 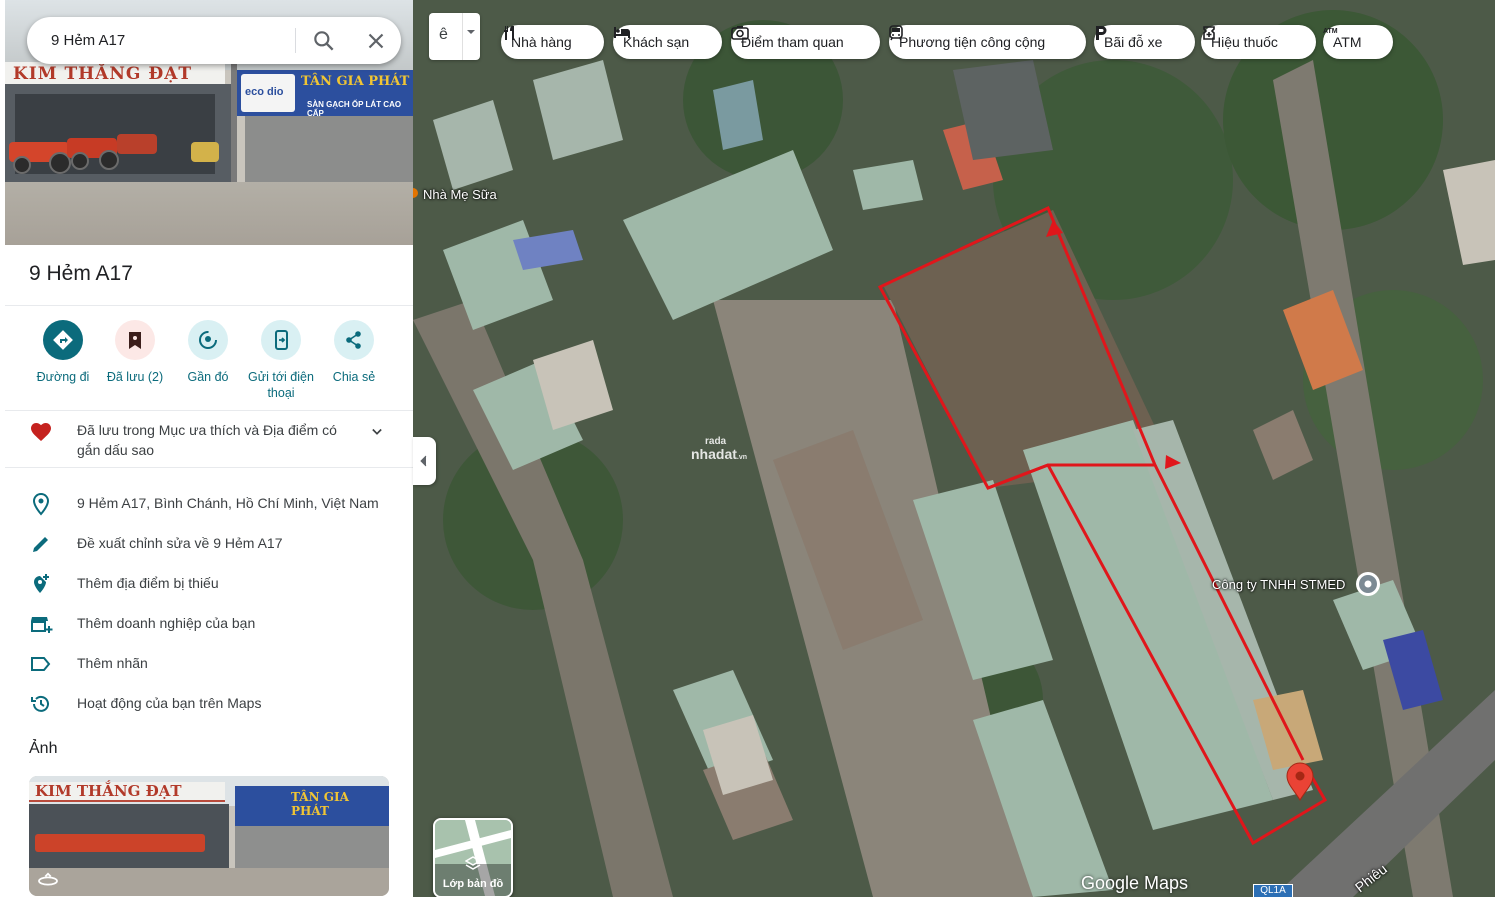 I want to click on share-button: Chia sẻ, so click(x=354, y=352).